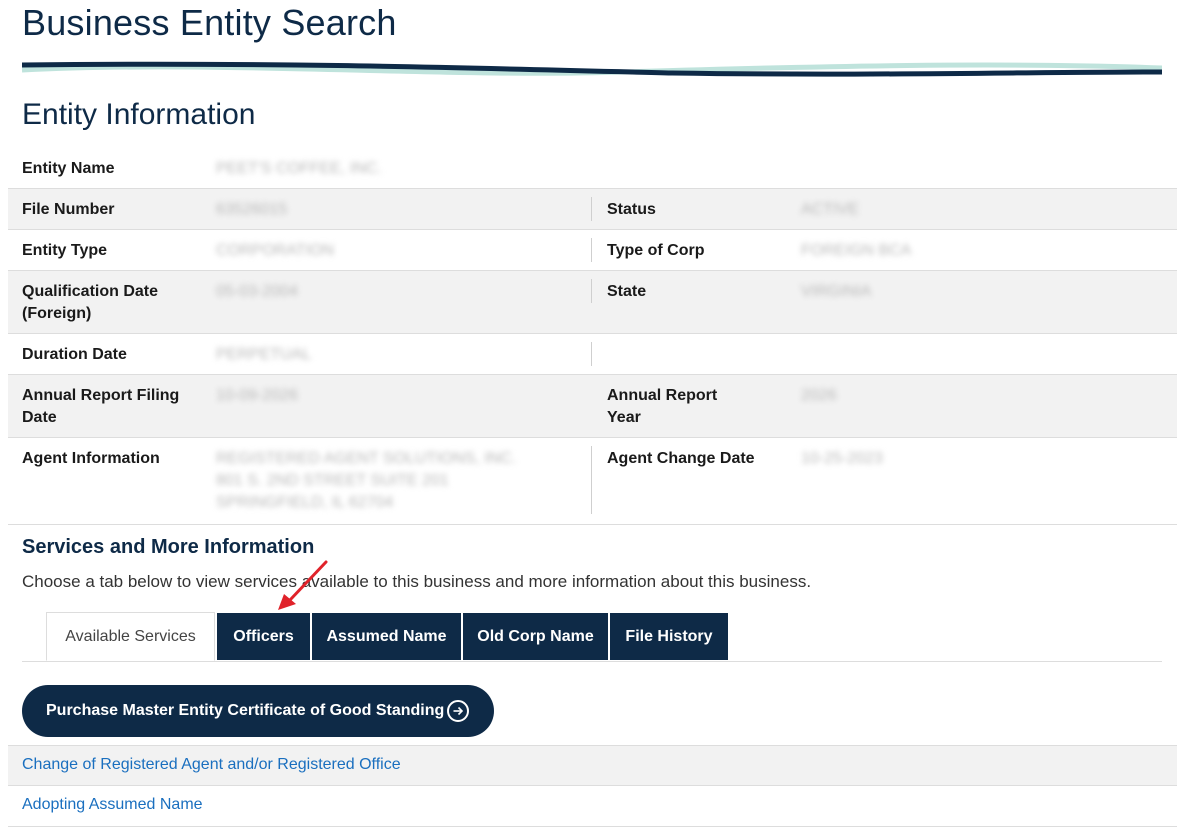 Image resolution: width=1183 pixels, height=838 pixels. I want to click on agent-information-label: Agent Information, so click(91, 458).